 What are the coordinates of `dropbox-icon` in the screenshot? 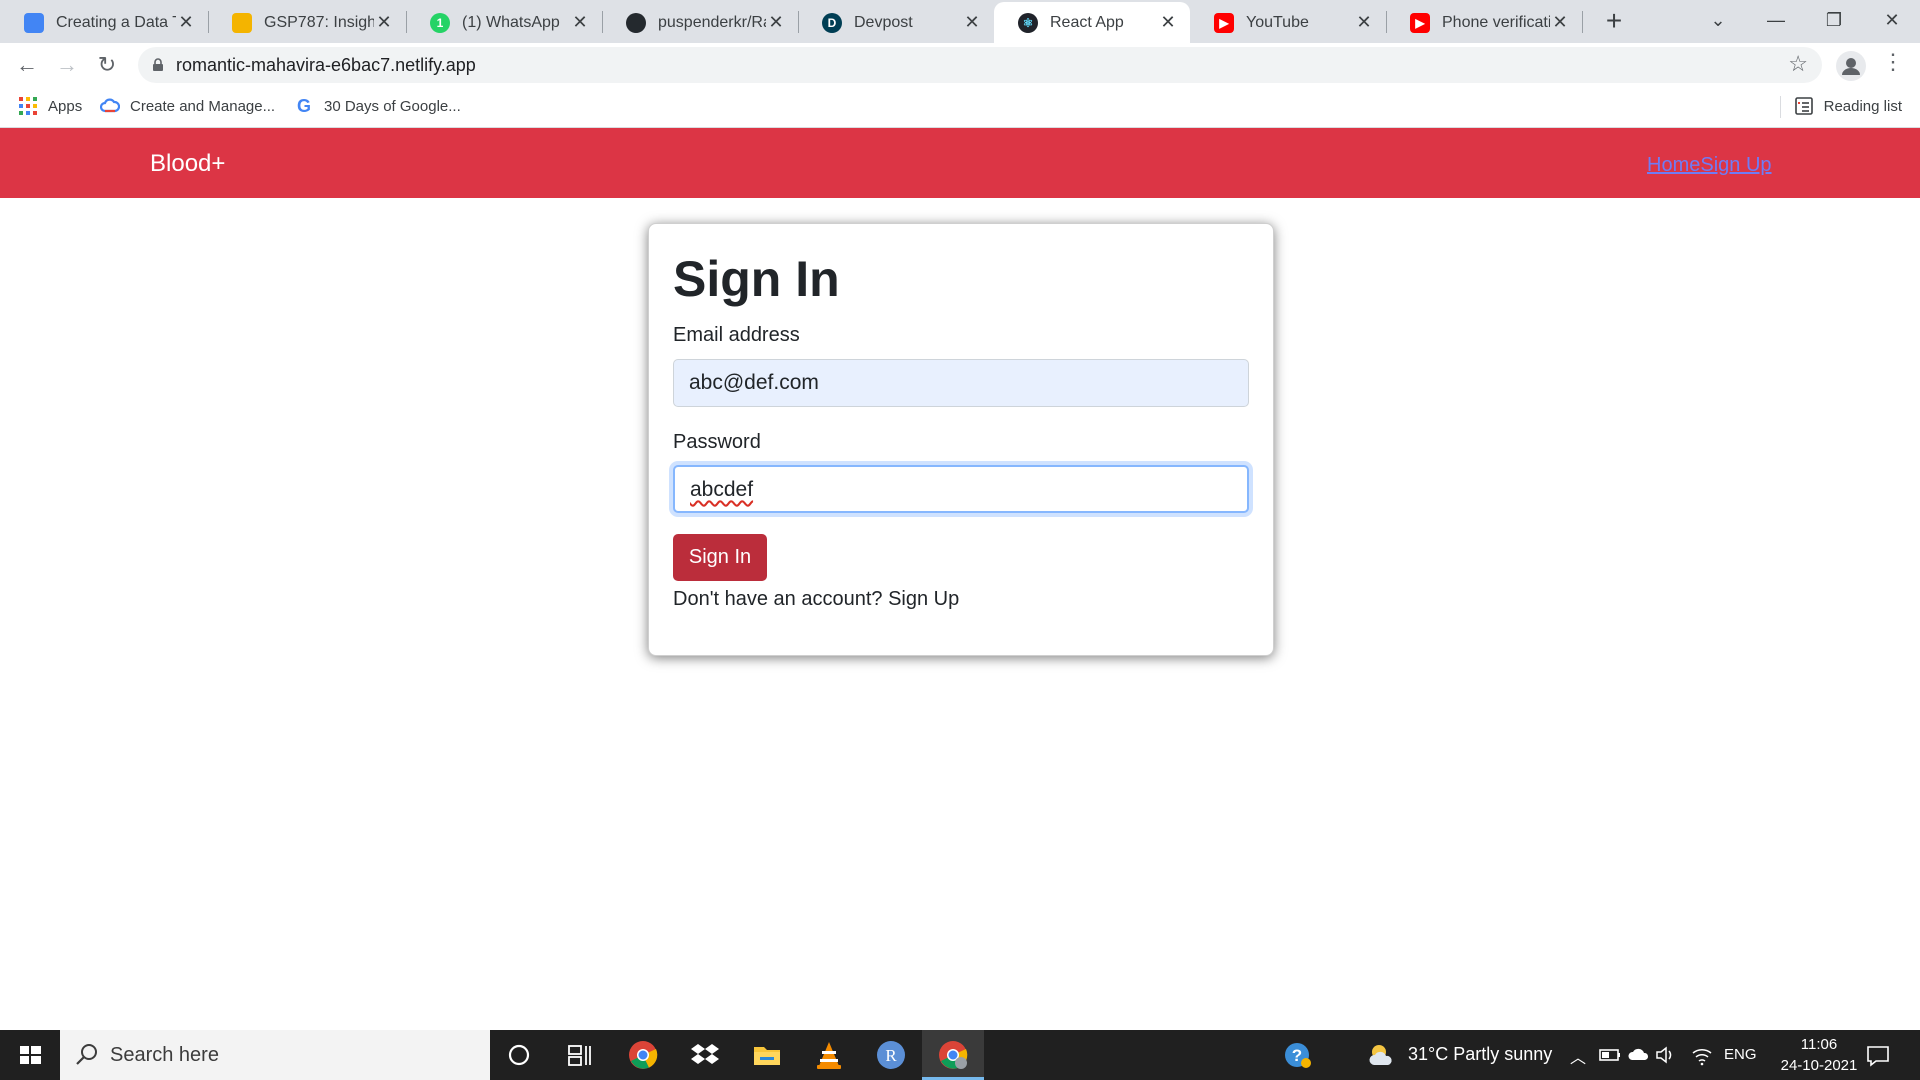 It's located at (705, 1055).